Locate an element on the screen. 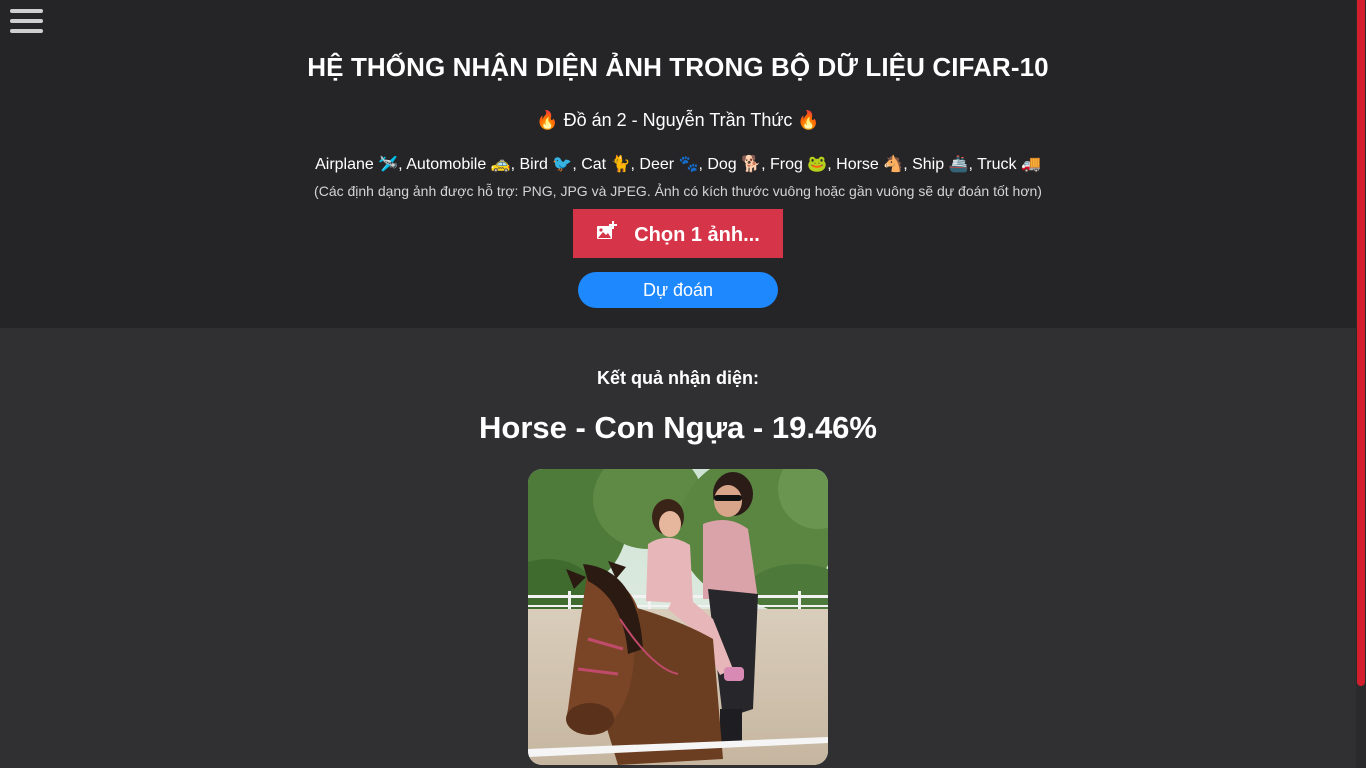 This screenshot has height=768, width=1366. scrollbar is located at coordinates (1361, 384).